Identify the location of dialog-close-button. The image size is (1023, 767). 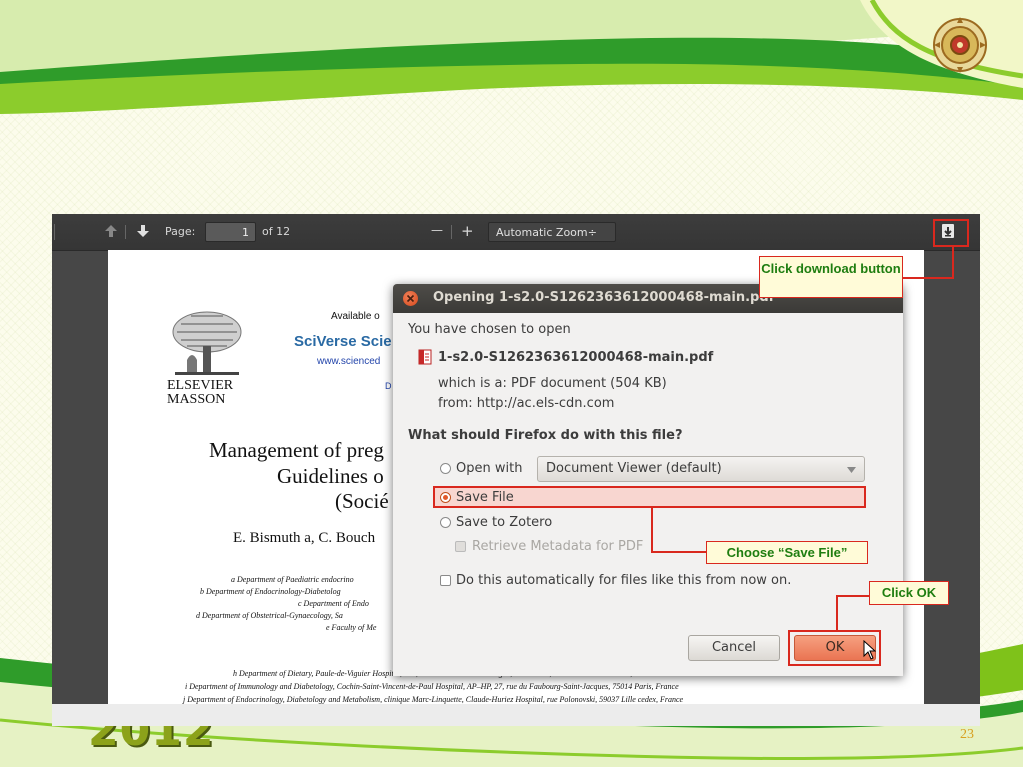
(410, 298).